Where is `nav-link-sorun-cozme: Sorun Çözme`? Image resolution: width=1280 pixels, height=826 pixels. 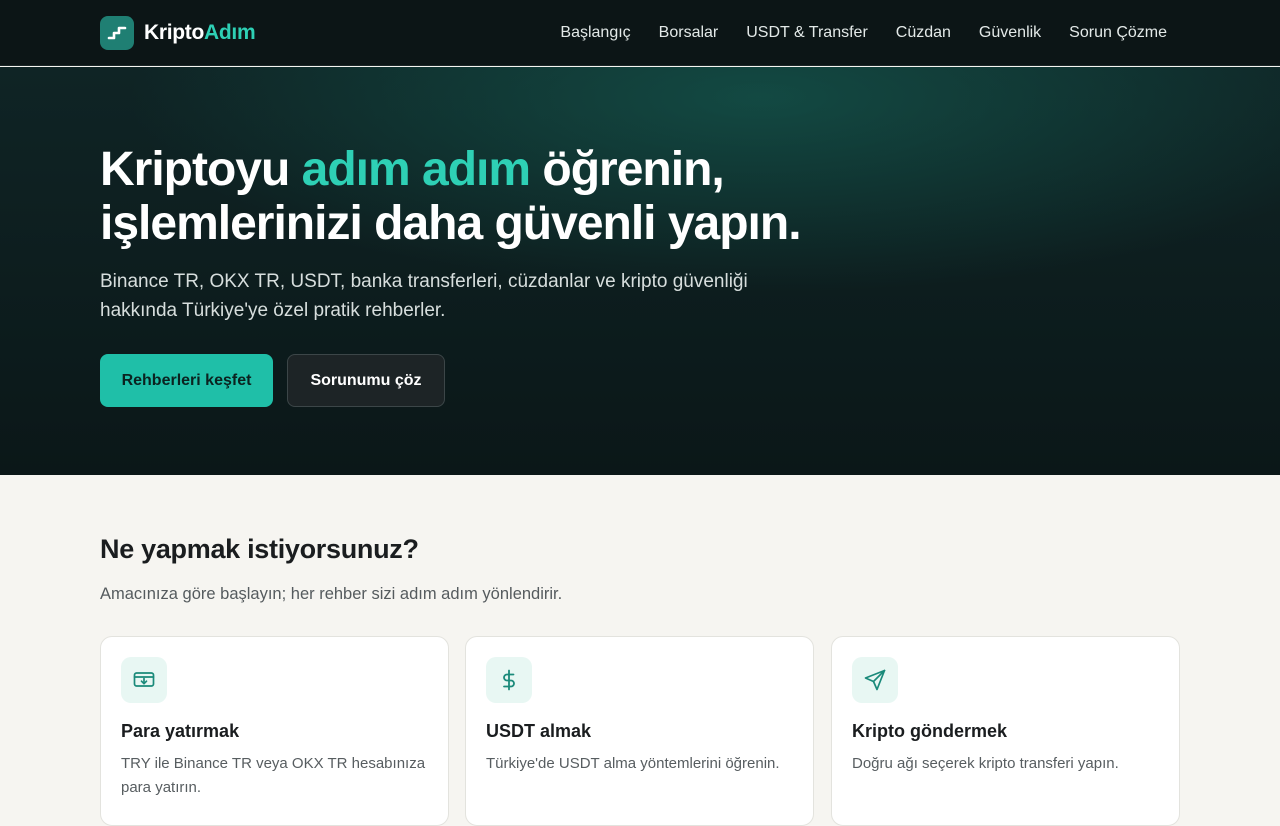
nav-link-sorun-cozme: Sorun Çözme is located at coordinates (1118, 33).